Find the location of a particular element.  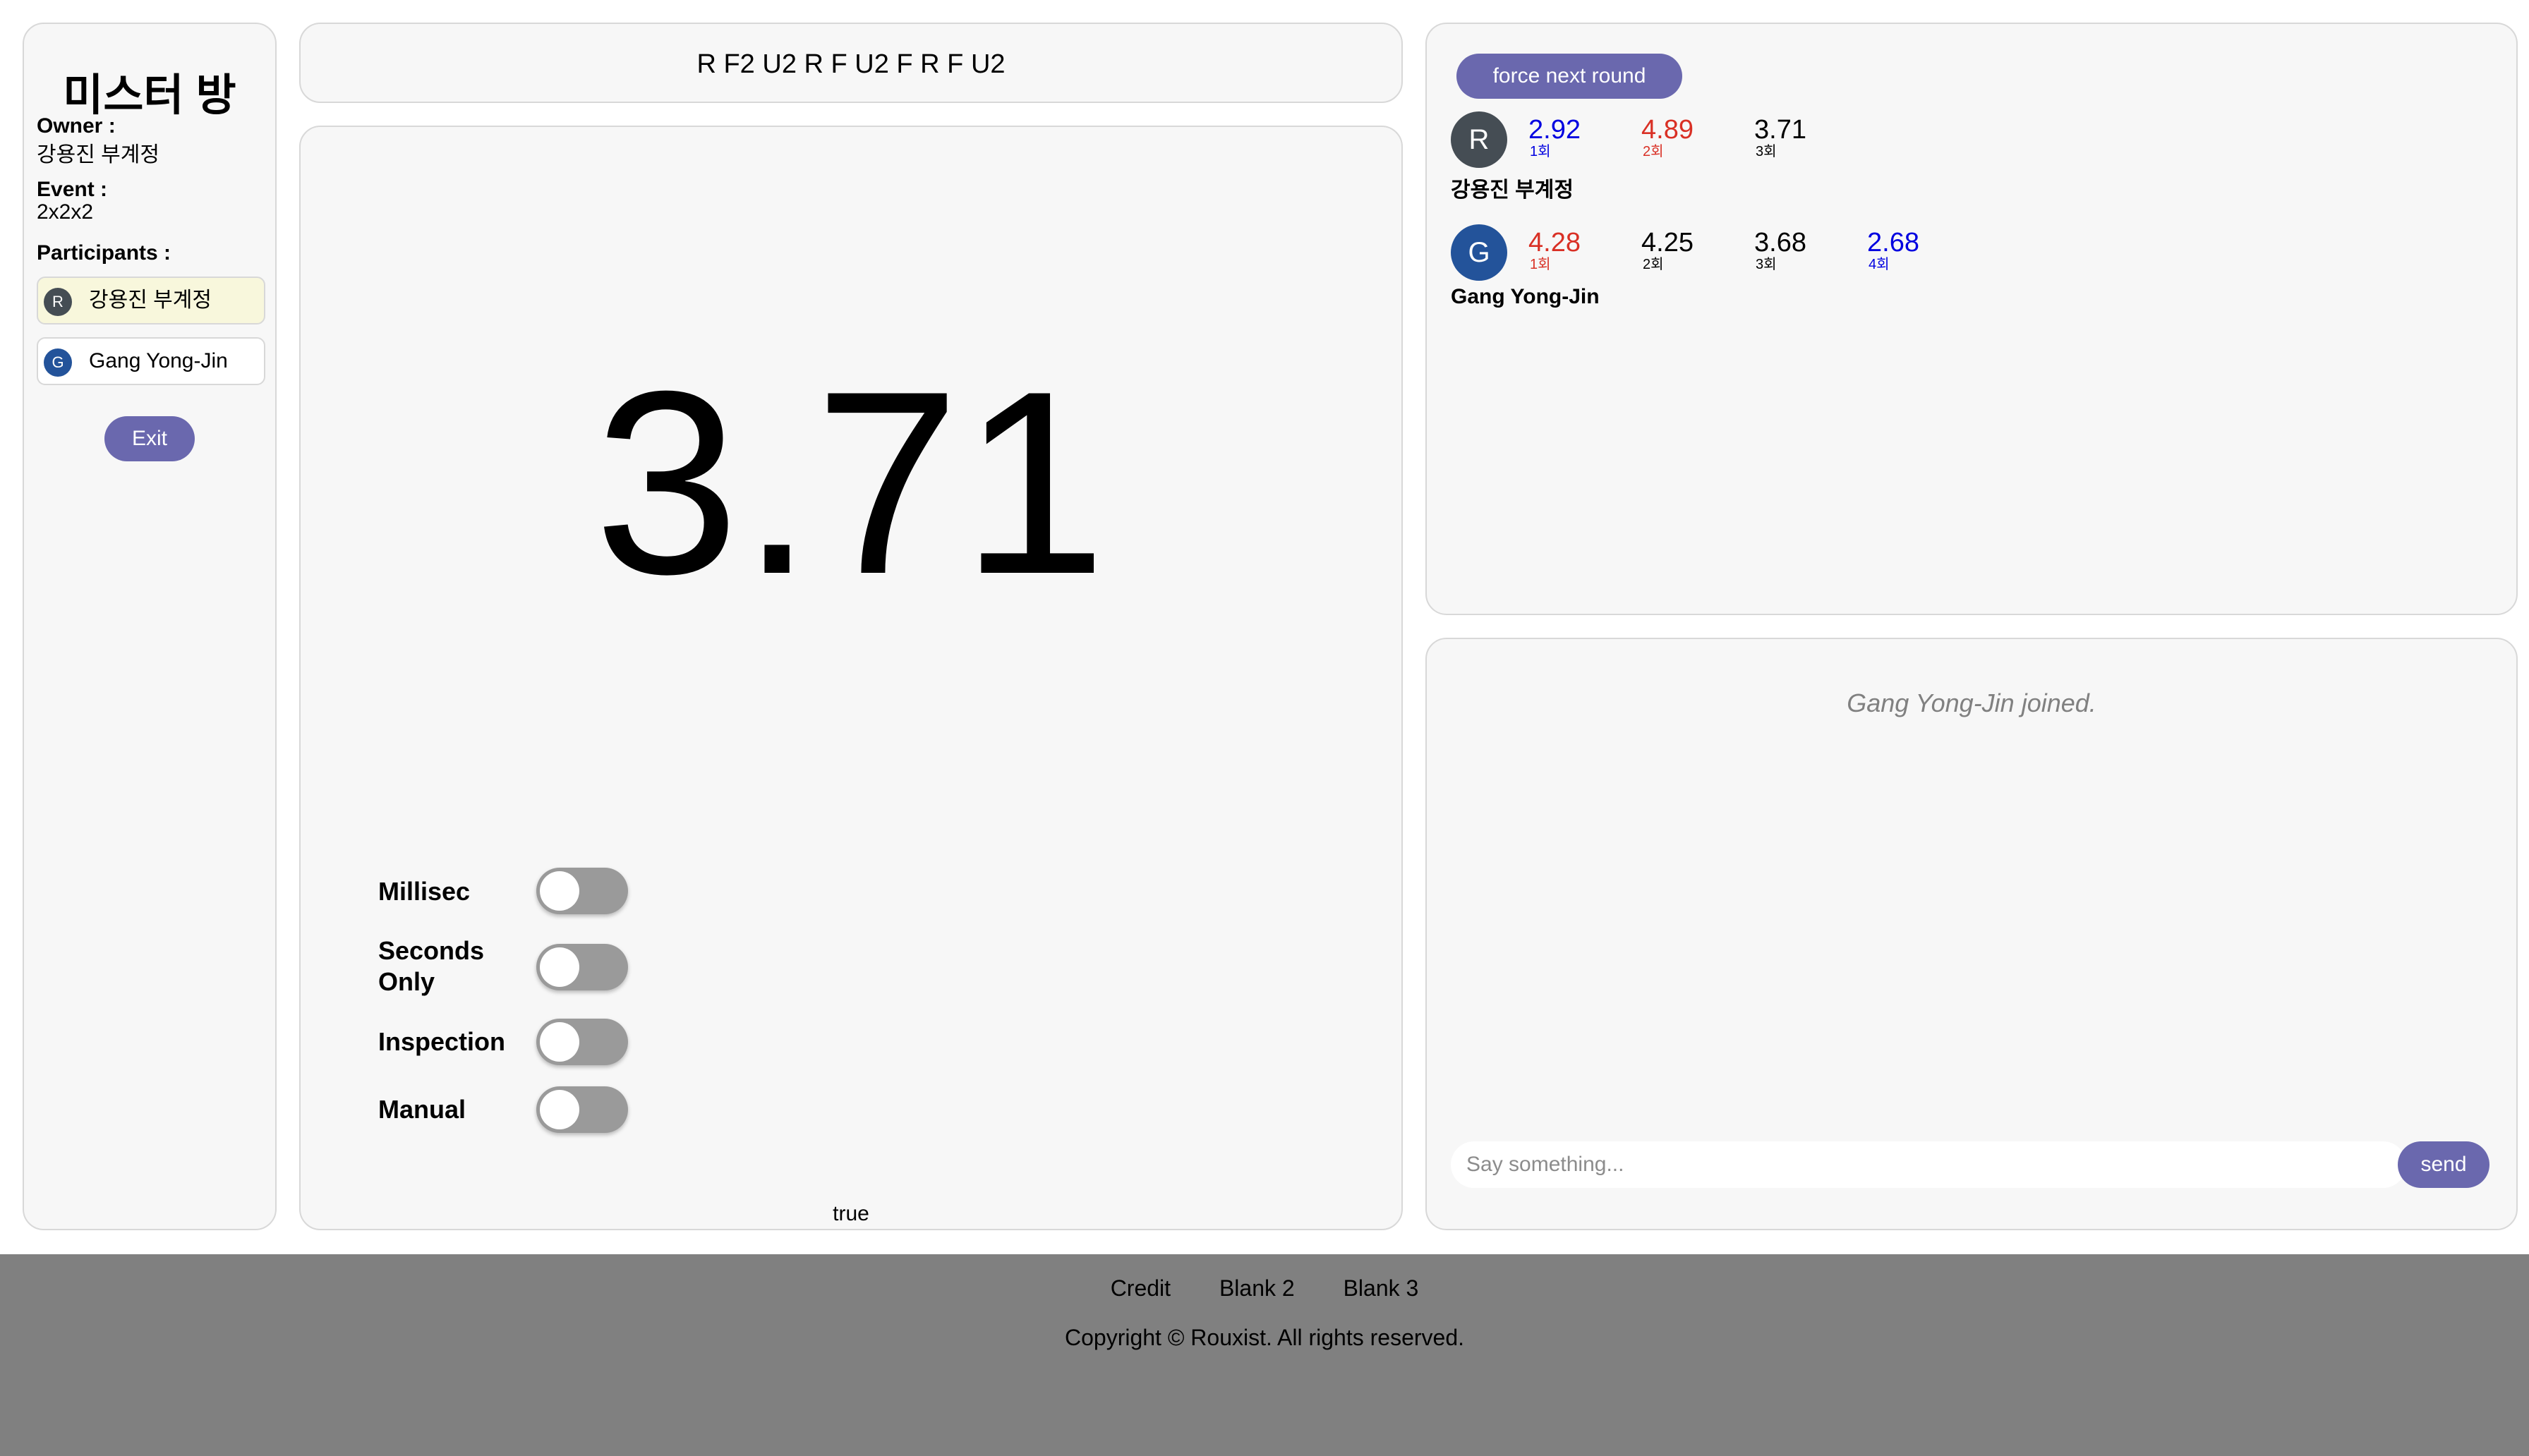

participant-item: G Gang Yong-Jin is located at coordinates (151, 361).